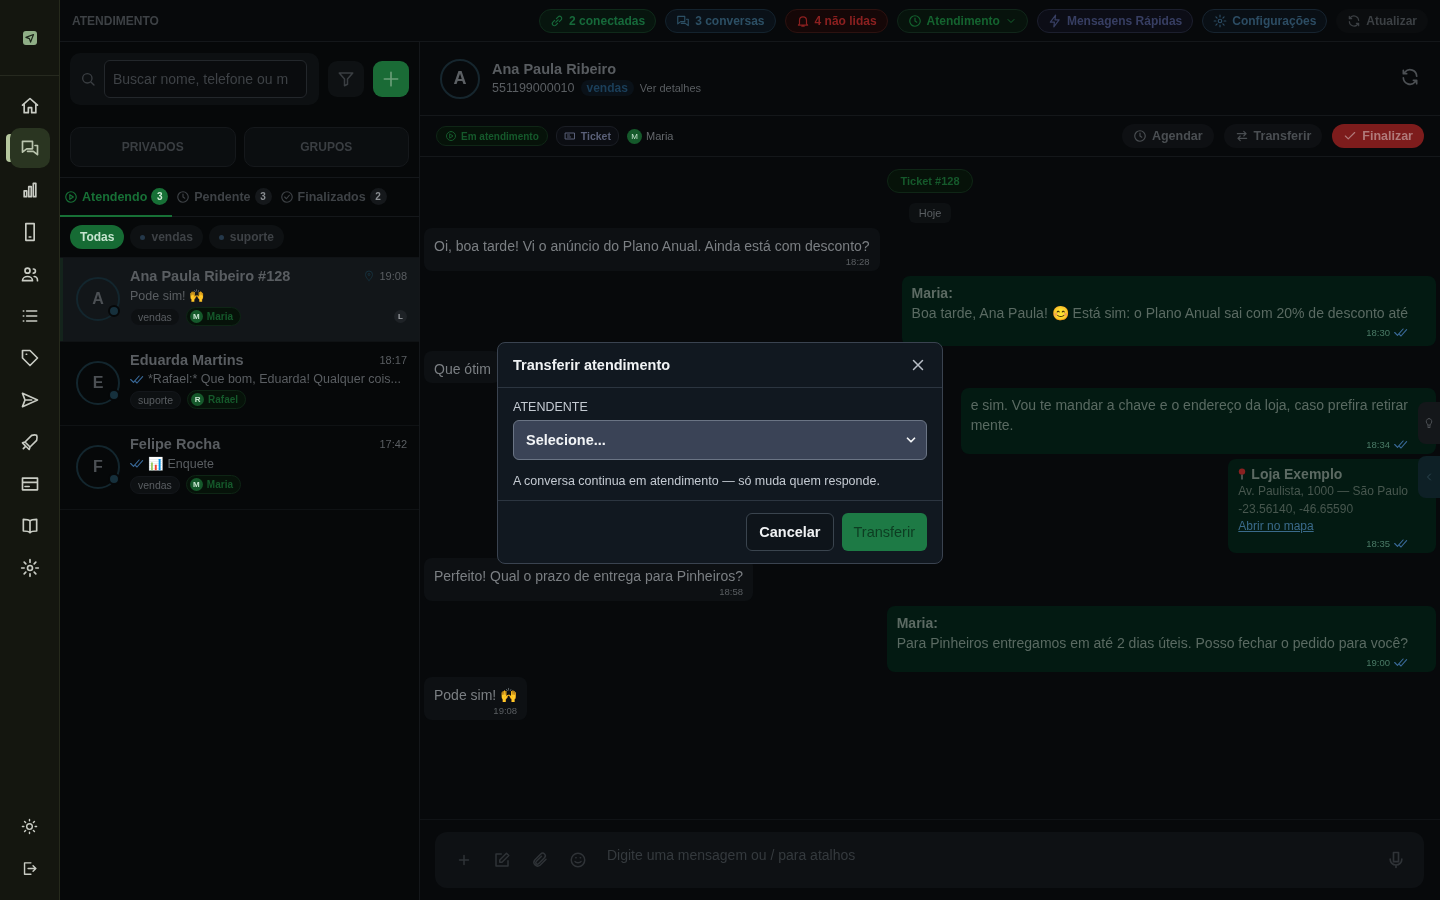  I want to click on status-tab: Finalizados 2, so click(333, 197).